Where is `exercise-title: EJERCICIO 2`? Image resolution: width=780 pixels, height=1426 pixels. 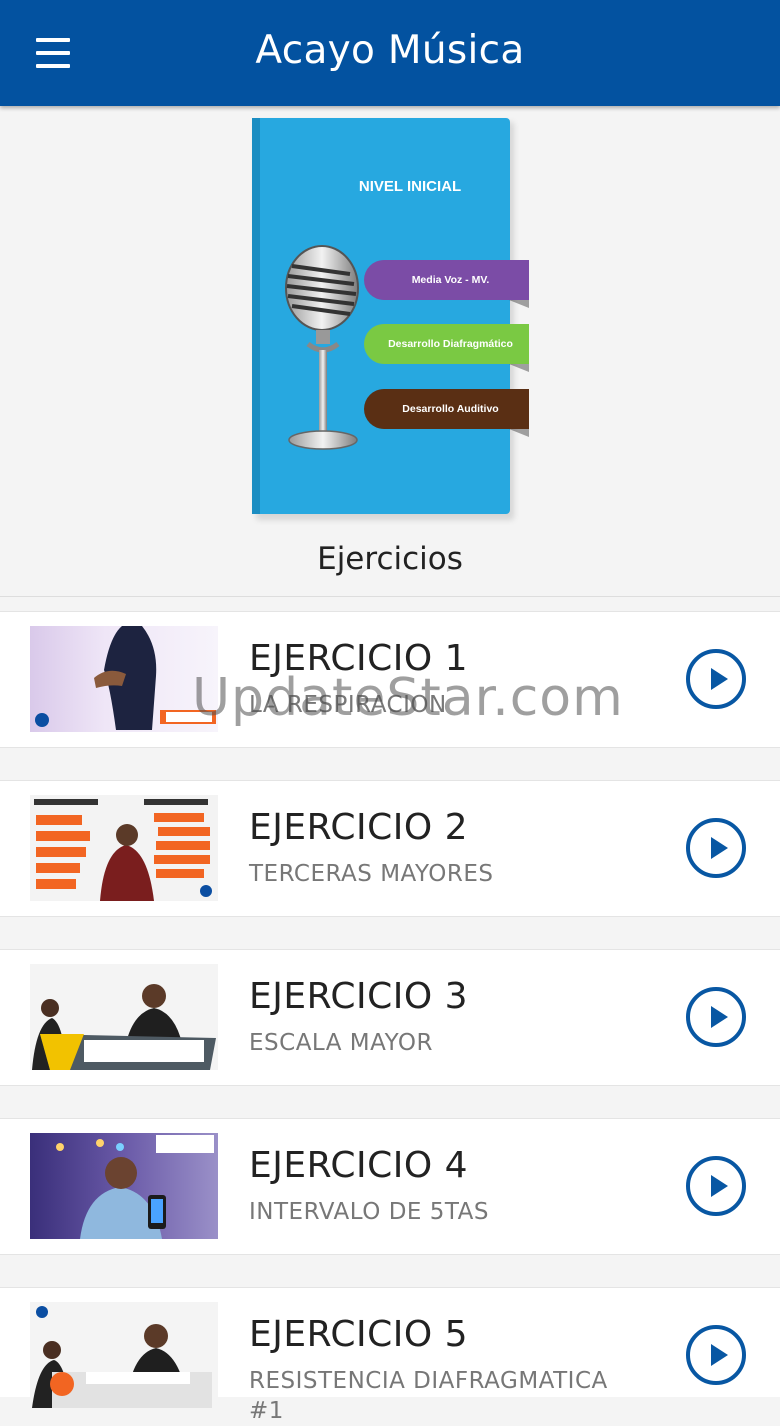 exercise-title: EJERCICIO 2 is located at coordinates (359, 827).